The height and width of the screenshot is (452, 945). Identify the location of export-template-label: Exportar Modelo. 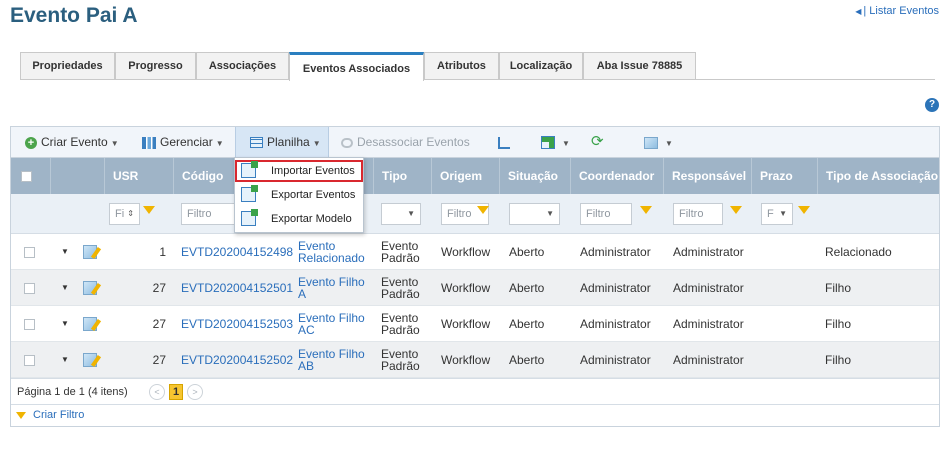
(311, 219).